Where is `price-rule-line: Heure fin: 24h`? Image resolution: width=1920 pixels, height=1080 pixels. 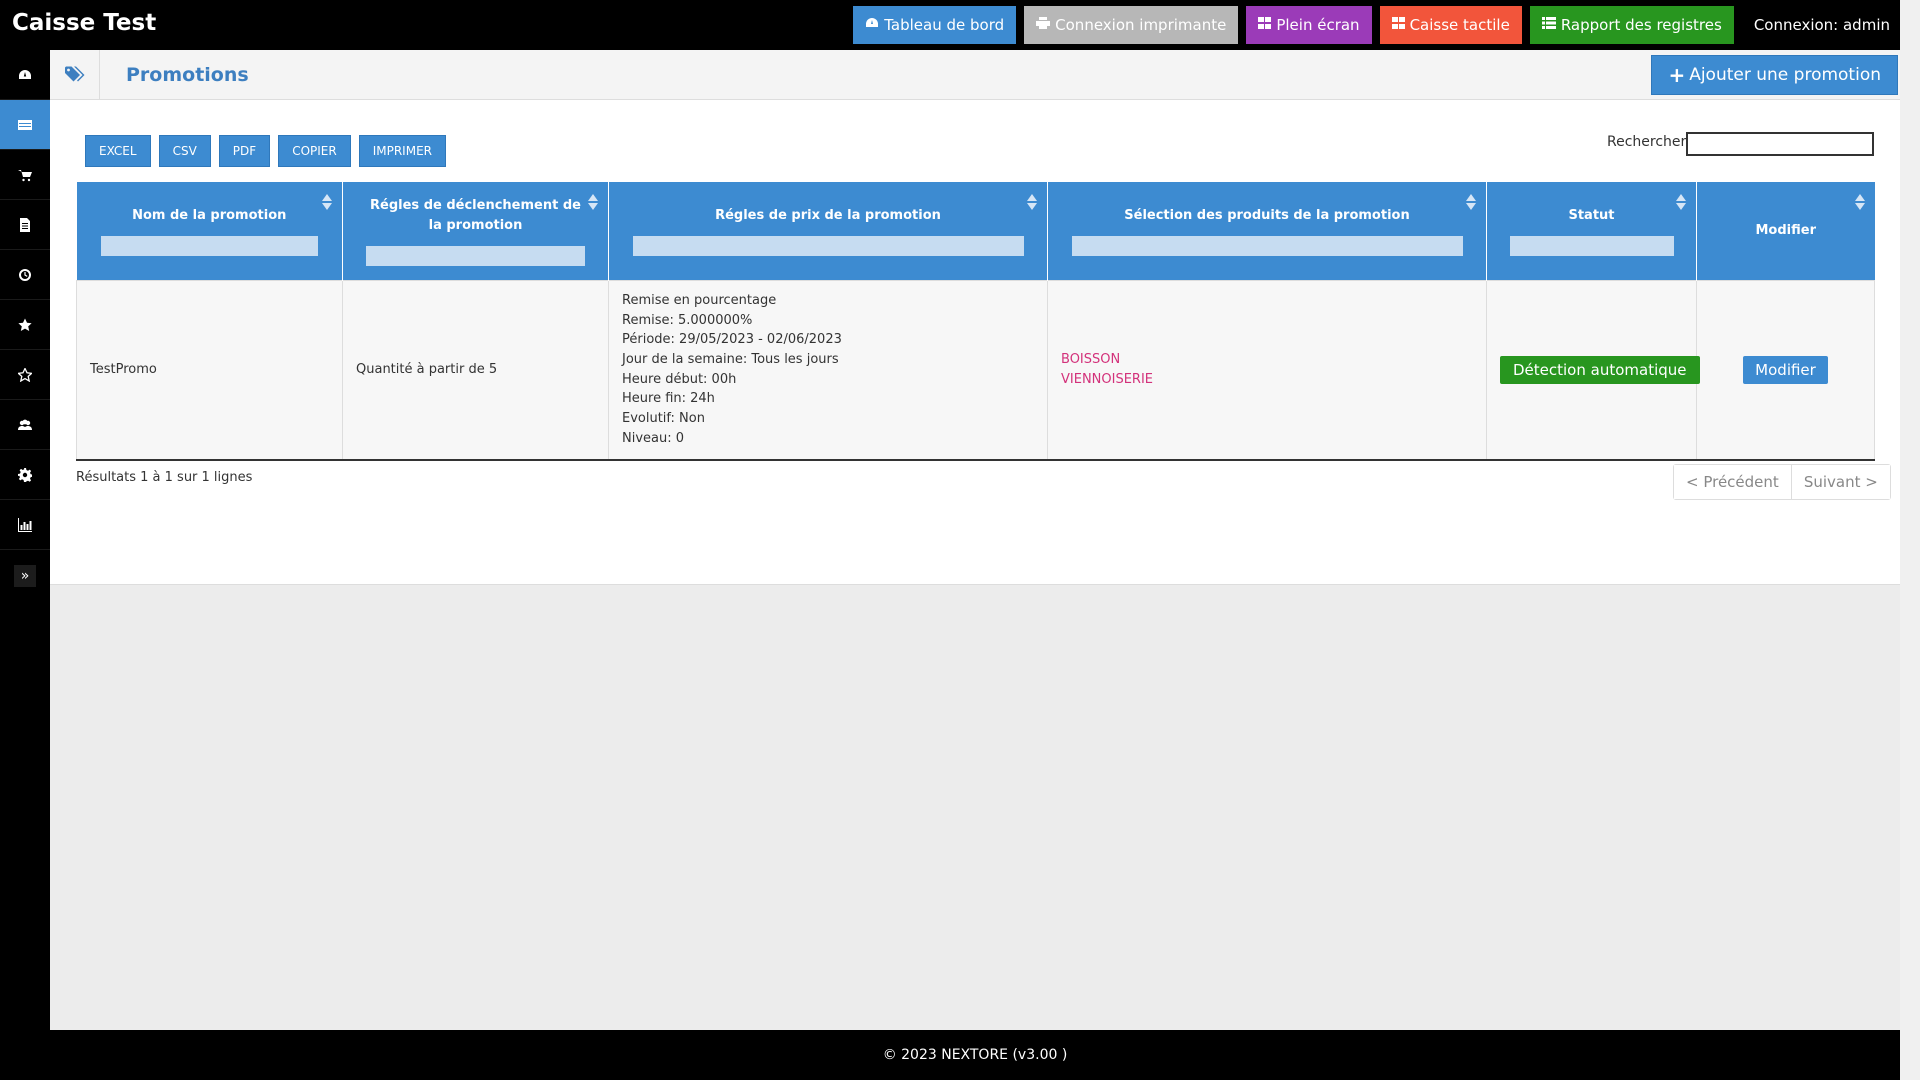
price-rule-line: Heure fin: 24h is located at coordinates (668, 399).